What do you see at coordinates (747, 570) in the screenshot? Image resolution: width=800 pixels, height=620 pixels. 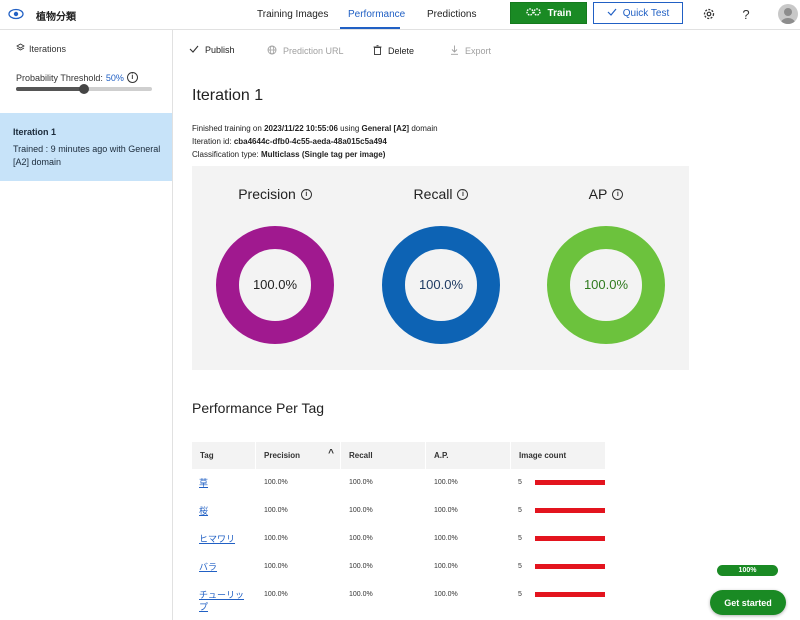 I see `progress-badge: 100%` at bounding box center [747, 570].